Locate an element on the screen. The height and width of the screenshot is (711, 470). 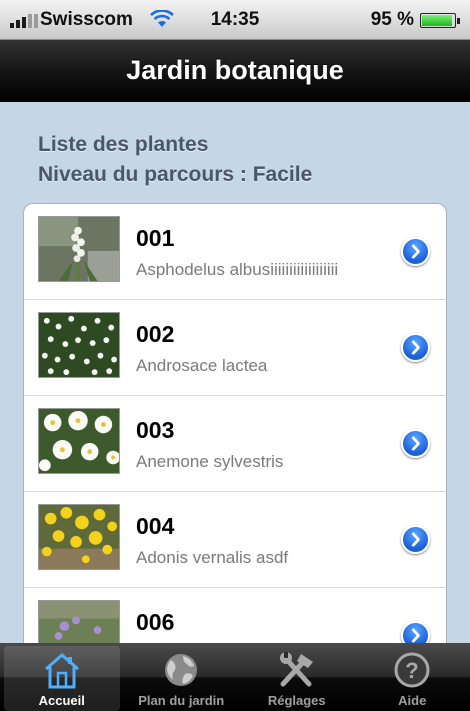
plant-name: Androsace lactea is located at coordinates (202, 365).